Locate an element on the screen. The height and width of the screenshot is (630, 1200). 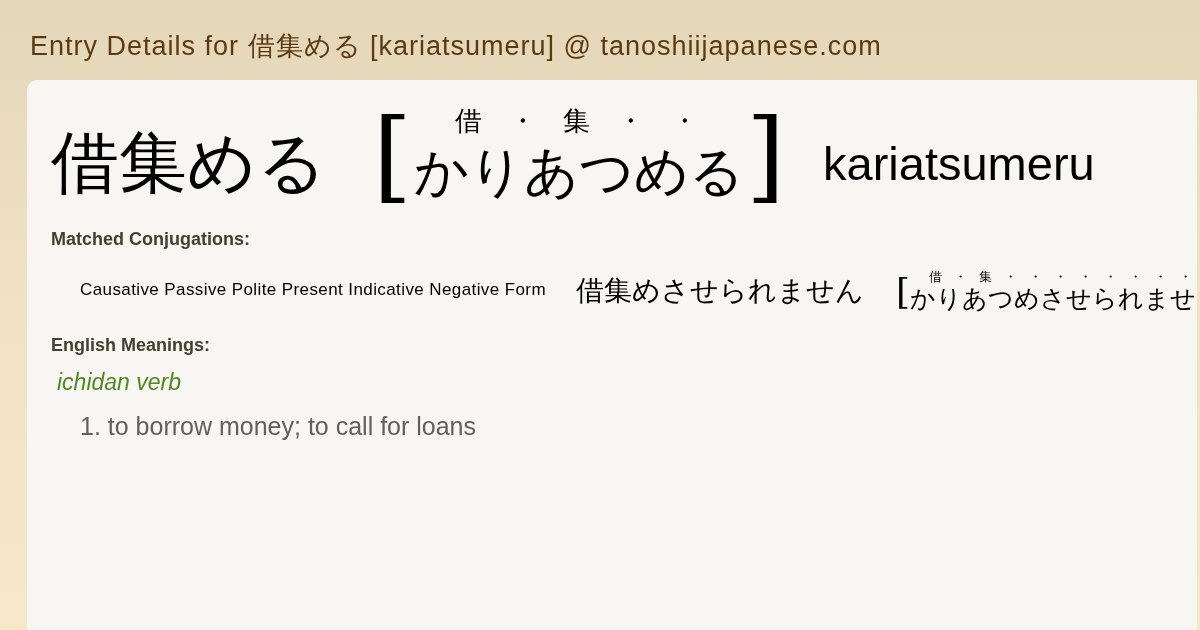
romaji-reading: kariatsumeru is located at coordinates (959, 163).